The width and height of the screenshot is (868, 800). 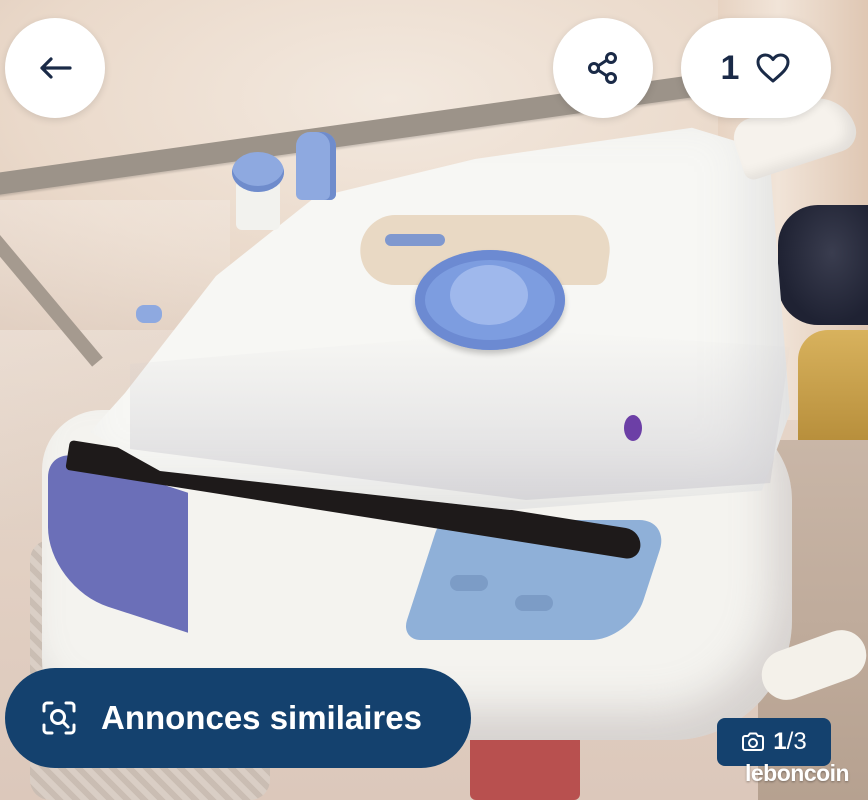 What do you see at coordinates (525, 765) in the screenshot?
I see `photo-red-box` at bounding box center [525, 765].